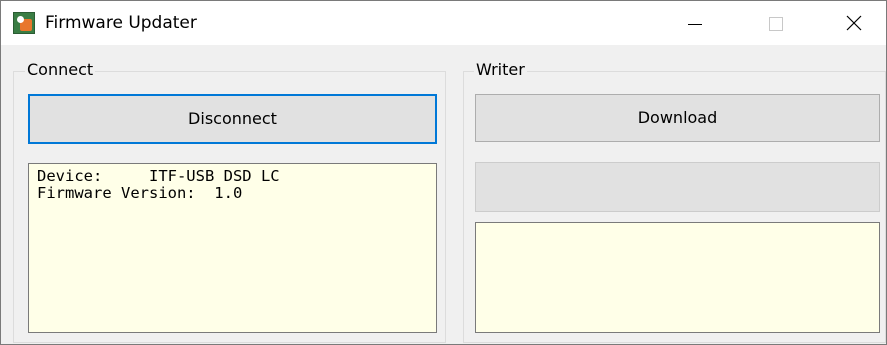 The image size is (887, 345). Describe the element at coordinates (677, 277) in the screenshot. I see `writer-log-textbox` at that location.